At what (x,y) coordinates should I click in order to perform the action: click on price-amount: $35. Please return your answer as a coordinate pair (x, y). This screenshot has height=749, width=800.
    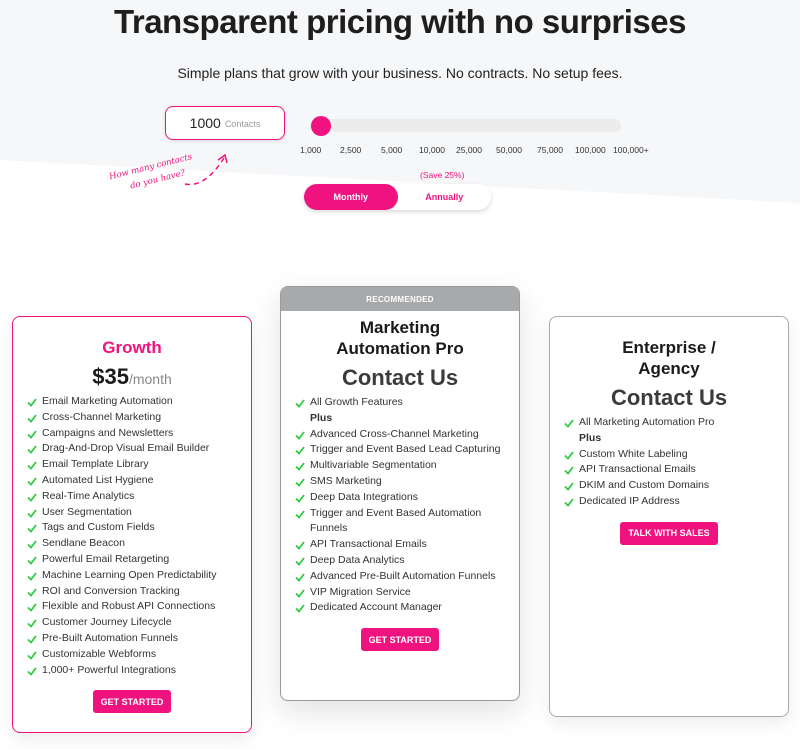
    Looking at the image, I should click on (110, 376).